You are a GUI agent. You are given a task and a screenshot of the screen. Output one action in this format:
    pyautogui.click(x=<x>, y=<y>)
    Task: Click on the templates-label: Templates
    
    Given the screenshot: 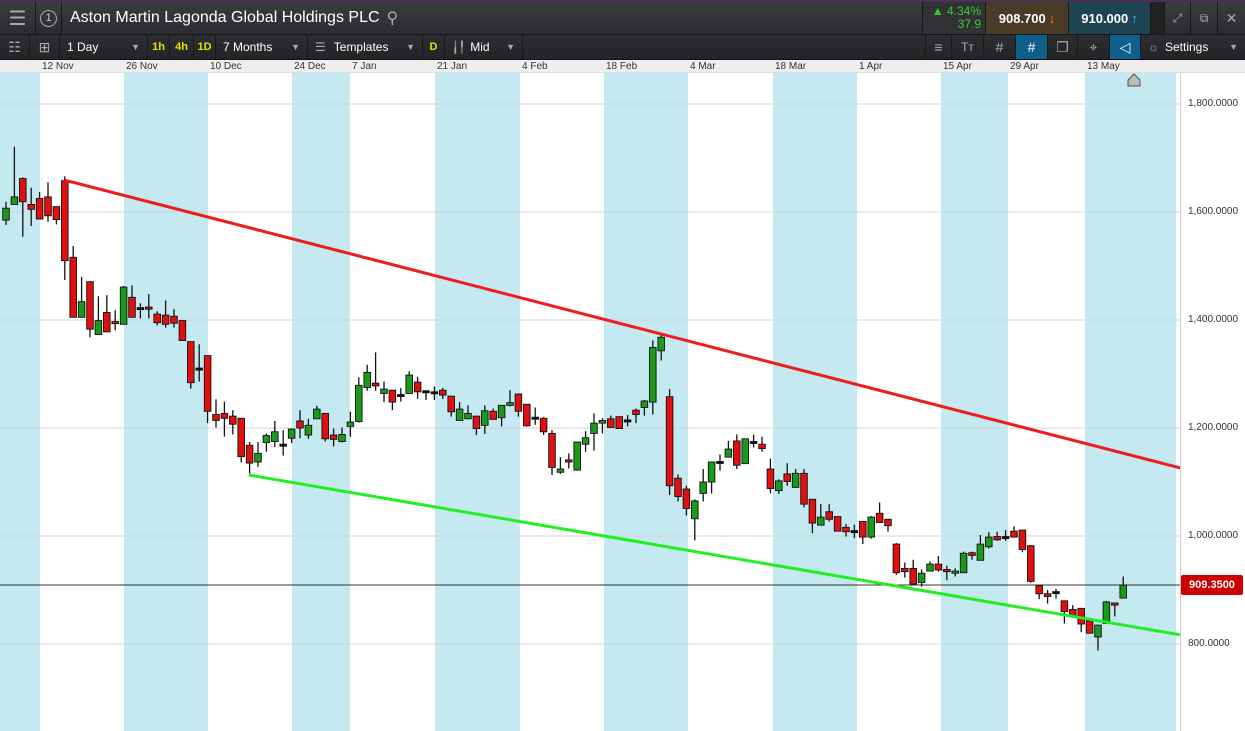 What is the action you would take?
    pyautogui.click(x=361, y=47)
    